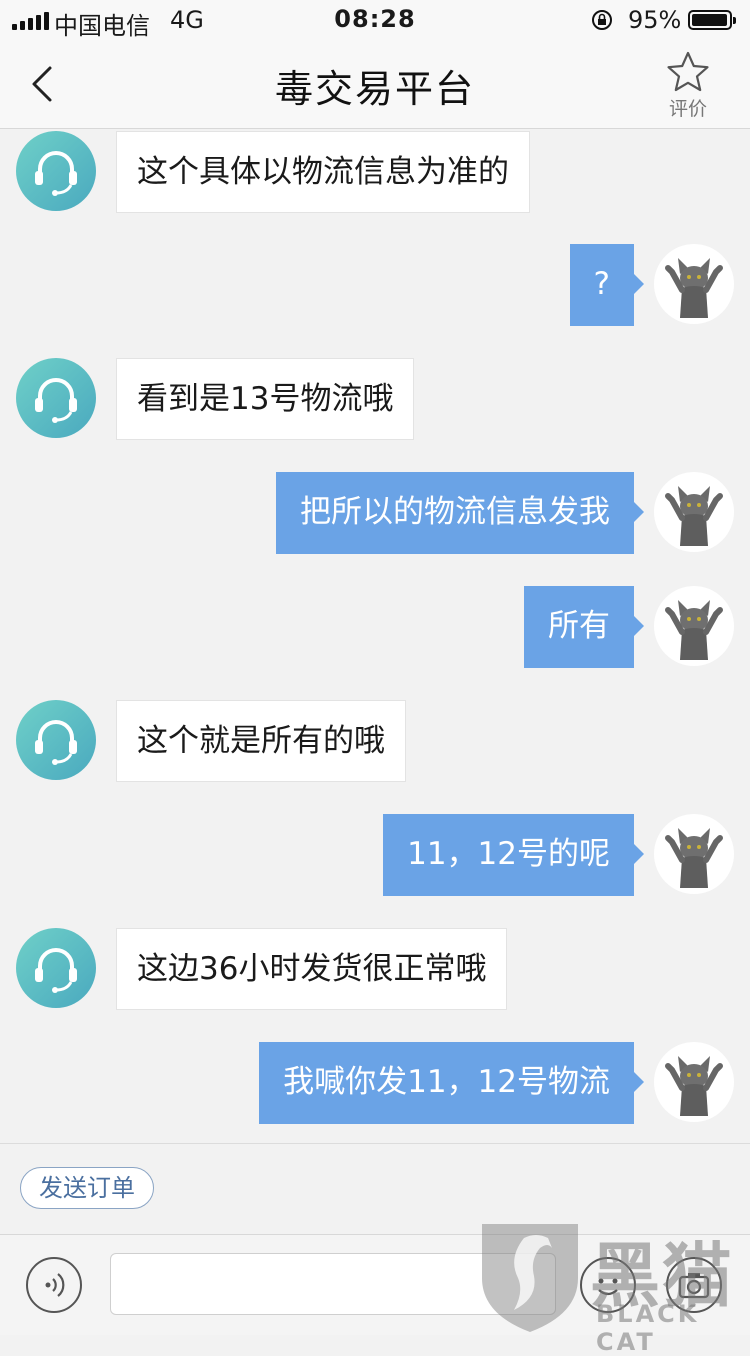  What do you see at coordinates (375, 20) in the screenshot?
I see `status-bar: 中国电信 4G 08:28 95%` at bounding box center [375, 20].